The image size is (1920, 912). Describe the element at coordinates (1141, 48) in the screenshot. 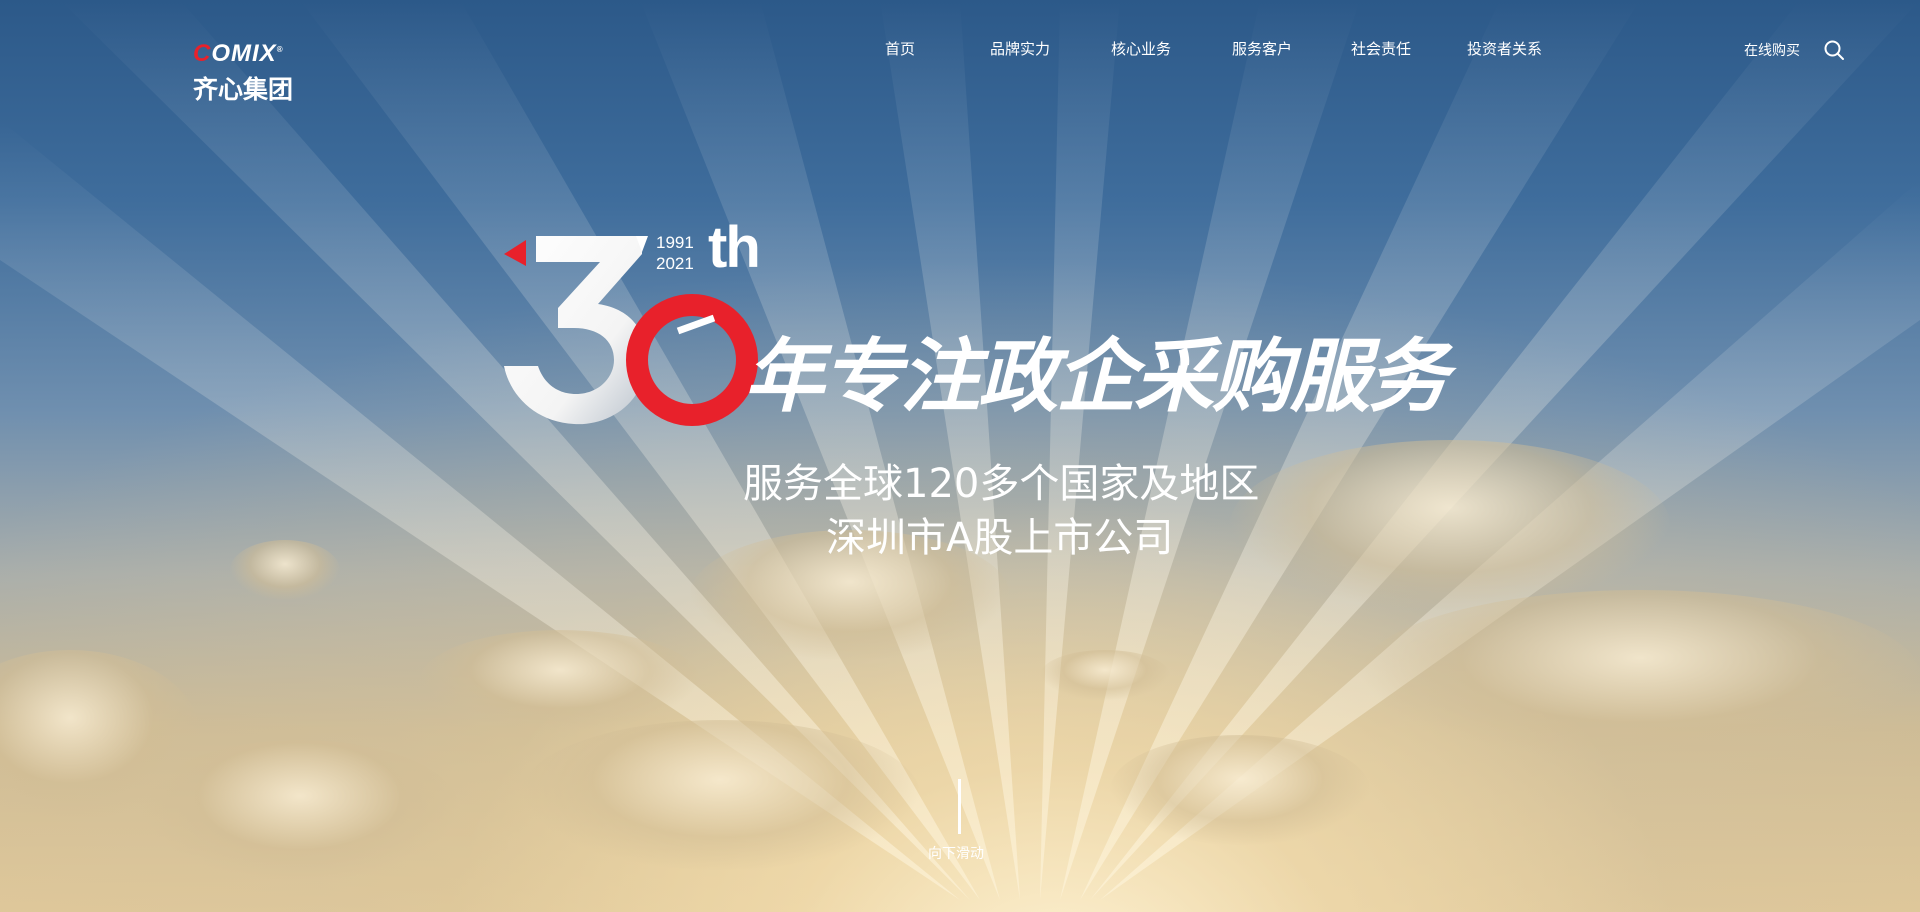

I see `nav-item-core-business: 核心业务` at that location.